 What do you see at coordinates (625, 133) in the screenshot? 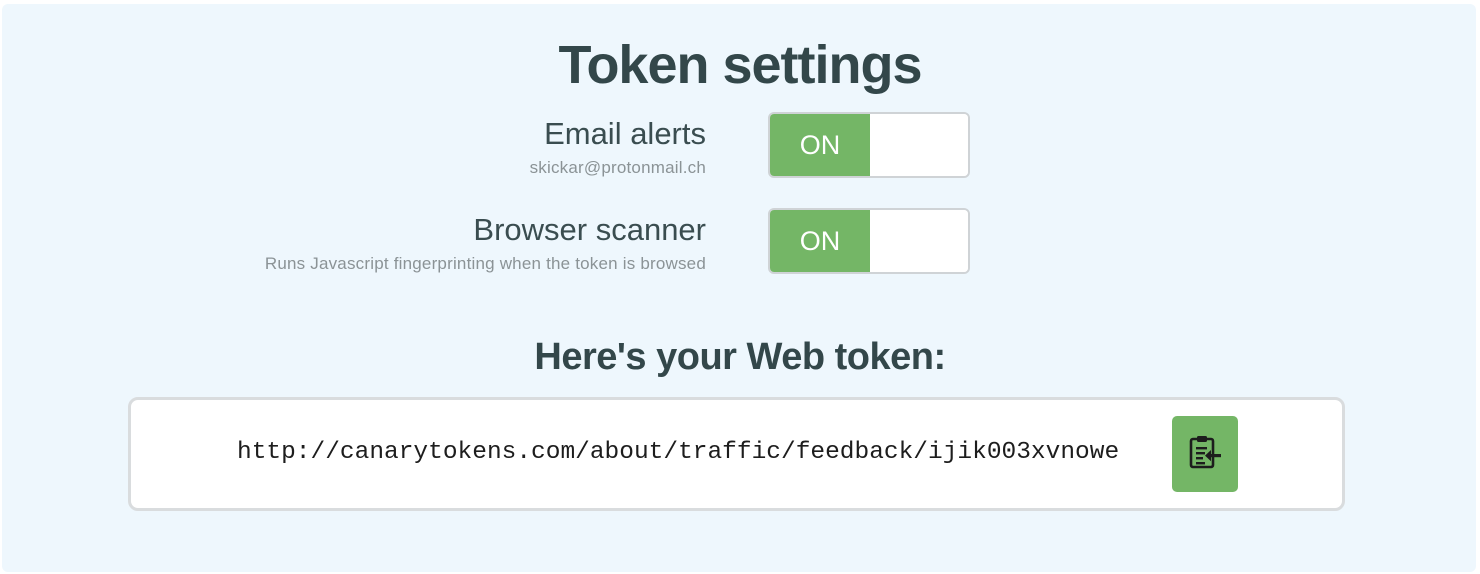
I see `email-alerts-label: Email alerts` at bounding box center [625, 133].